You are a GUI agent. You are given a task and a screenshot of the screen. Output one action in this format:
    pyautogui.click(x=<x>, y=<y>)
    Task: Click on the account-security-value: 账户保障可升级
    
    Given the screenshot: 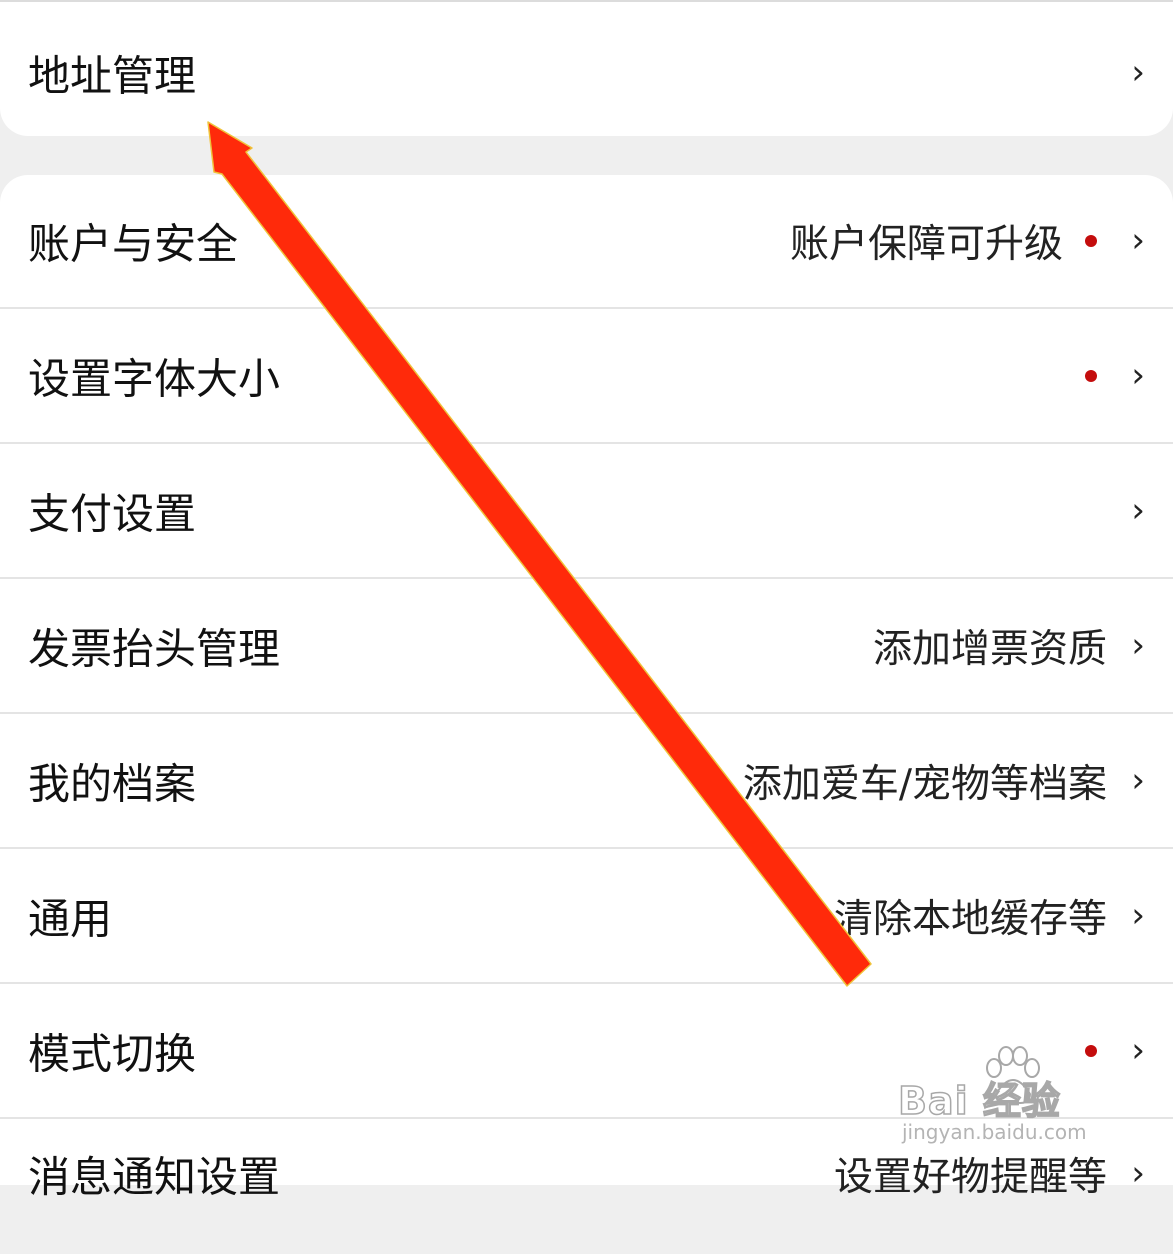 What is the action you would take?
    pyautogui.click(x=926, y=244)
    